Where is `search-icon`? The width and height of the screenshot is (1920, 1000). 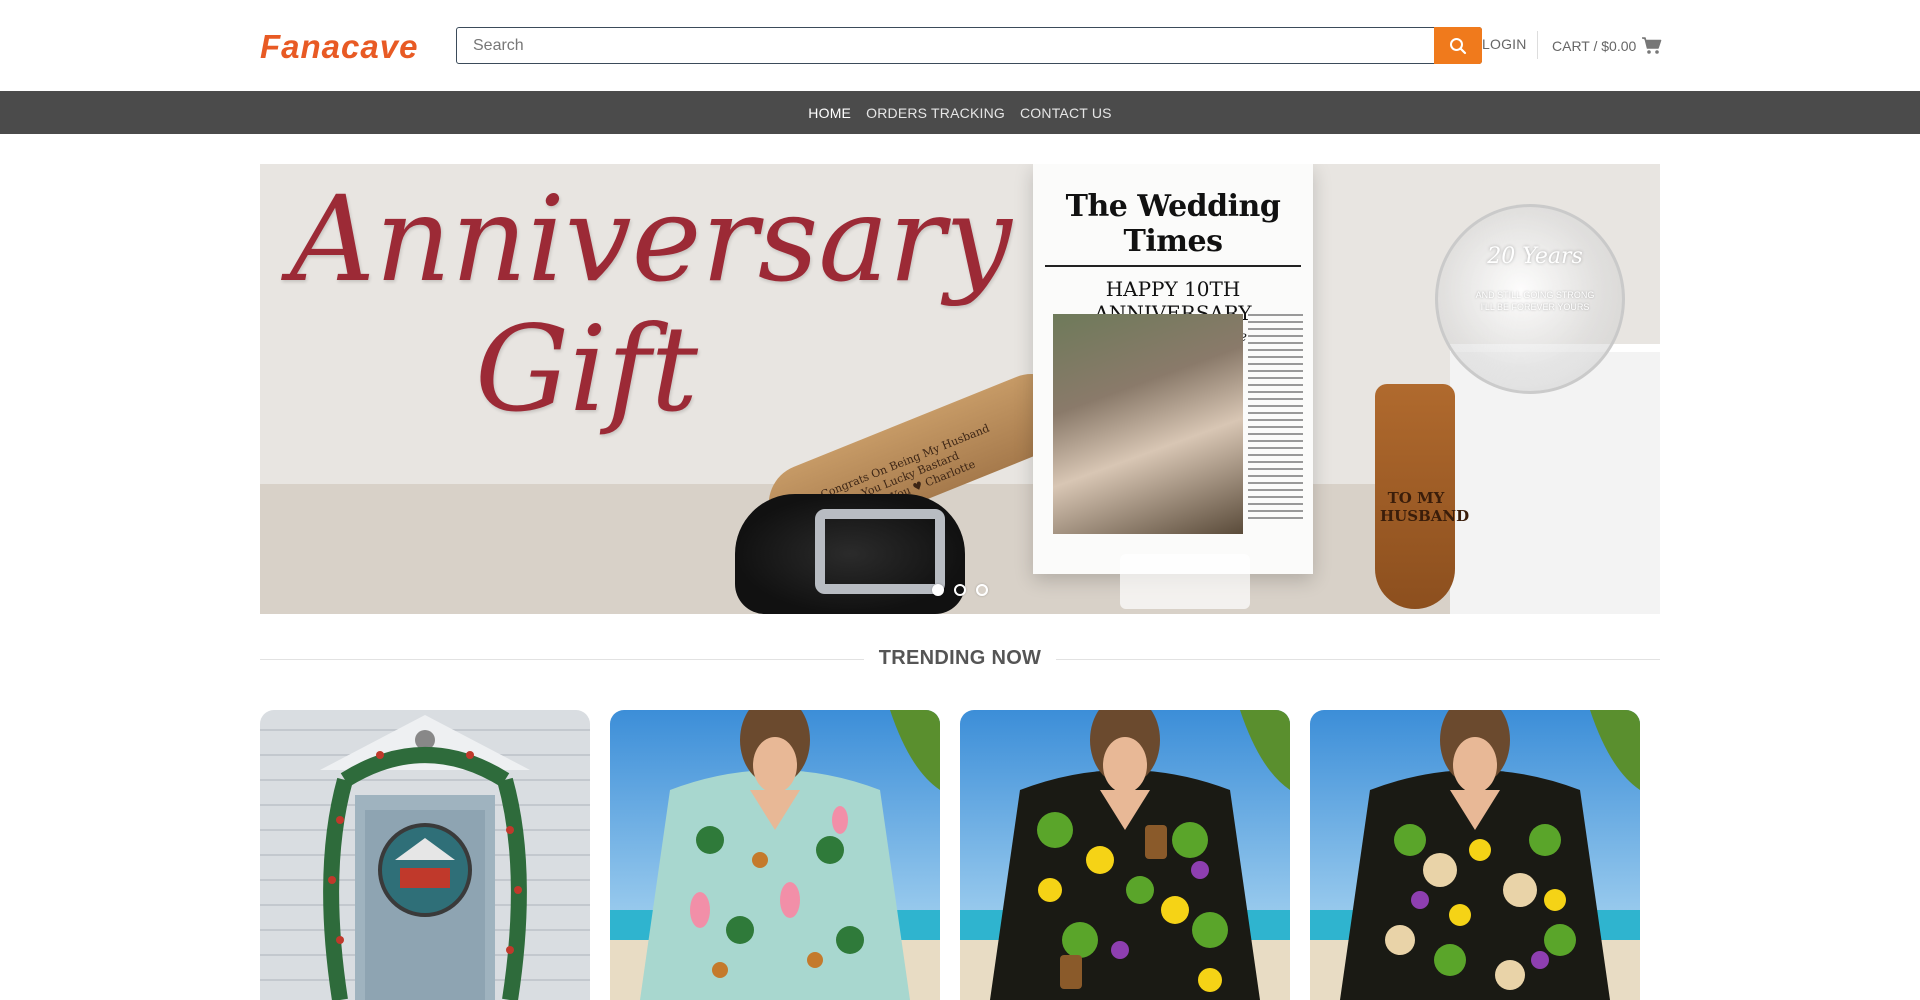
search-icon is located at coordinates (1458, 45).